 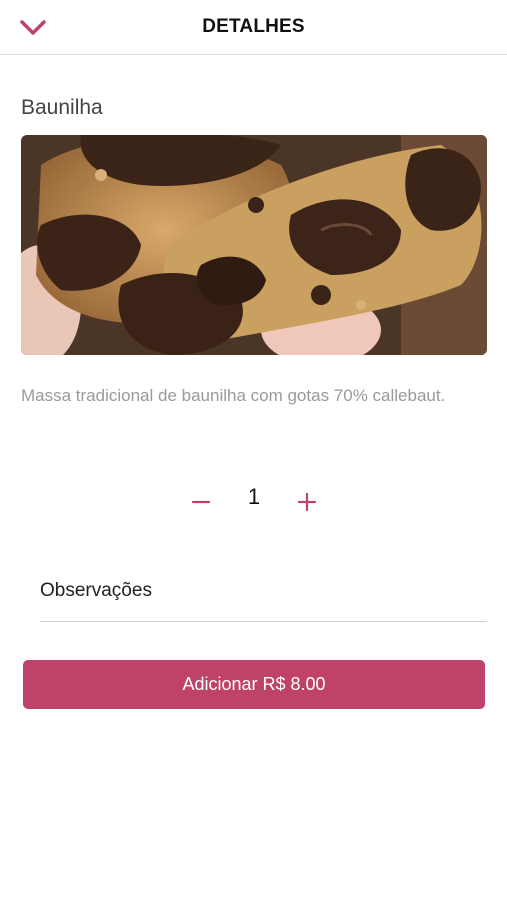 I want to click on notes-field: Observações, so click(x=263, y=599).